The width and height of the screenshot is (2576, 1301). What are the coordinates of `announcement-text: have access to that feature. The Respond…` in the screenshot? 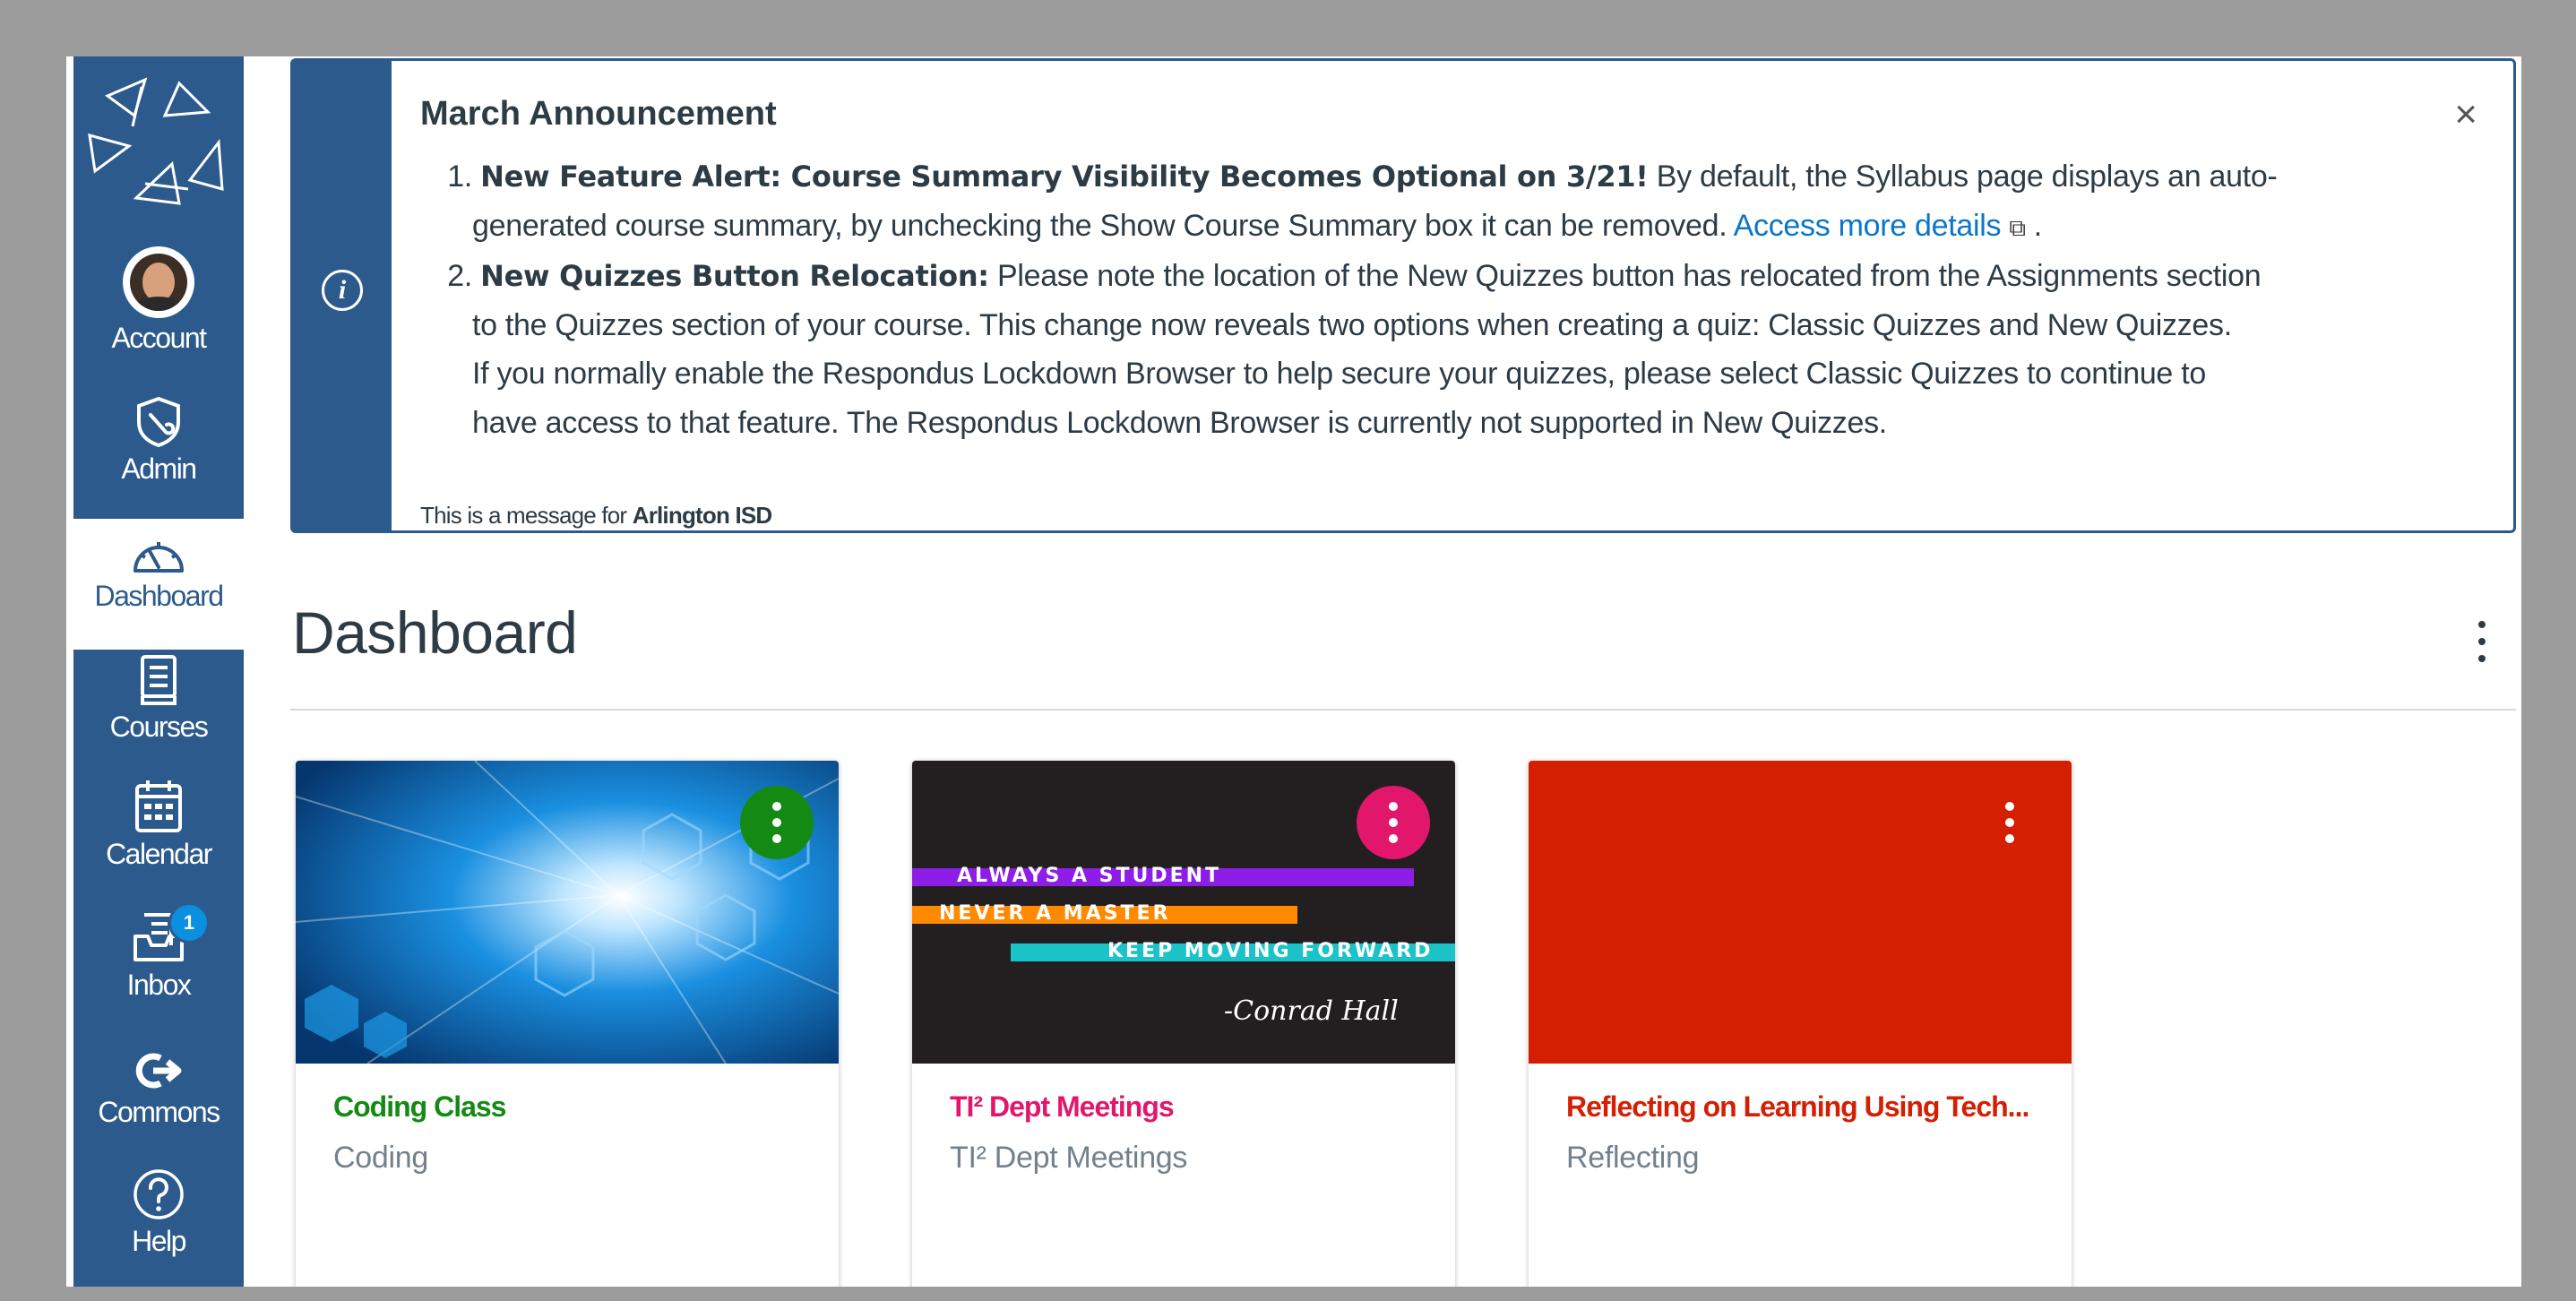 It's located at (1179, 422).